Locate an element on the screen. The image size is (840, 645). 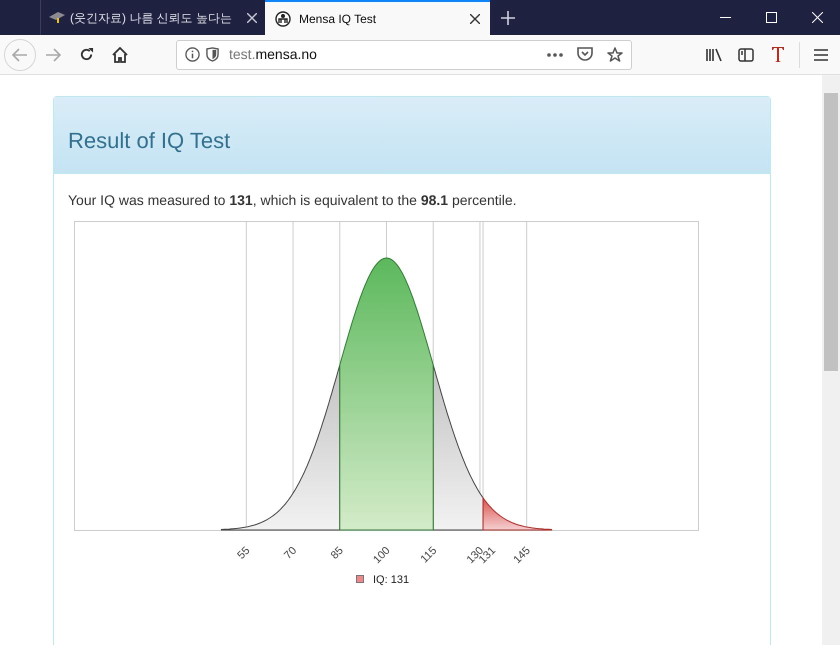
axis-label: 115 is located at coordinates (429, 555).